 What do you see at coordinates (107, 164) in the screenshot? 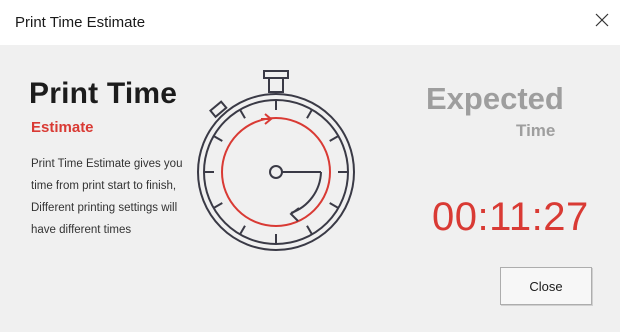
I see `description-line: Print Time Estimate gives you` at bounding box center [107, 164].